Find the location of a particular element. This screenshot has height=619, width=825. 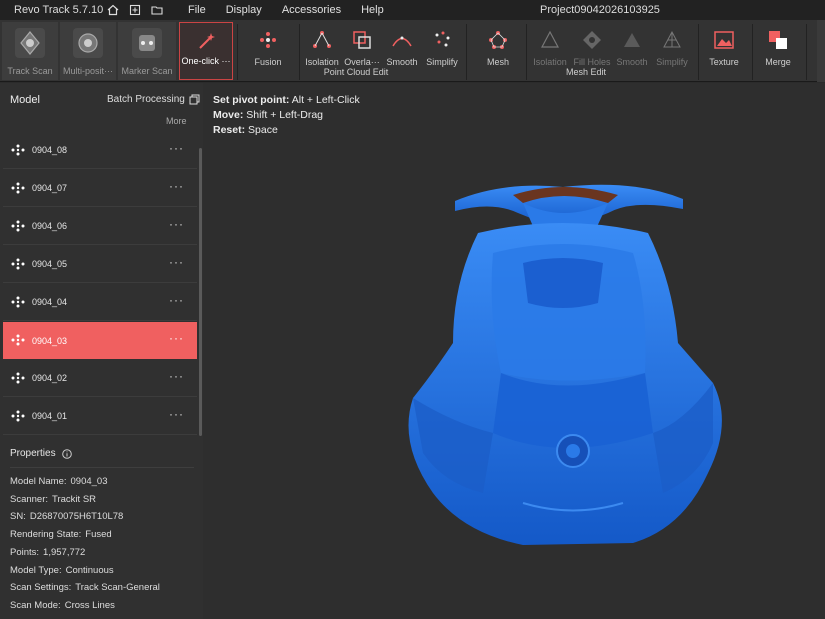

model-item-name: 0904_08 is located at coordinates (50, 150).